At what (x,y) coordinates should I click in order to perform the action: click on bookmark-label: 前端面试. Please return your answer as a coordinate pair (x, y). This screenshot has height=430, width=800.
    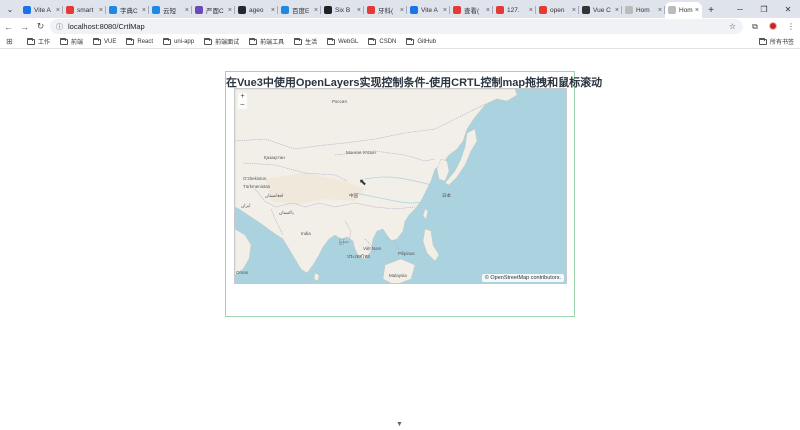
    Looking at the image, I should click on (227, 43).